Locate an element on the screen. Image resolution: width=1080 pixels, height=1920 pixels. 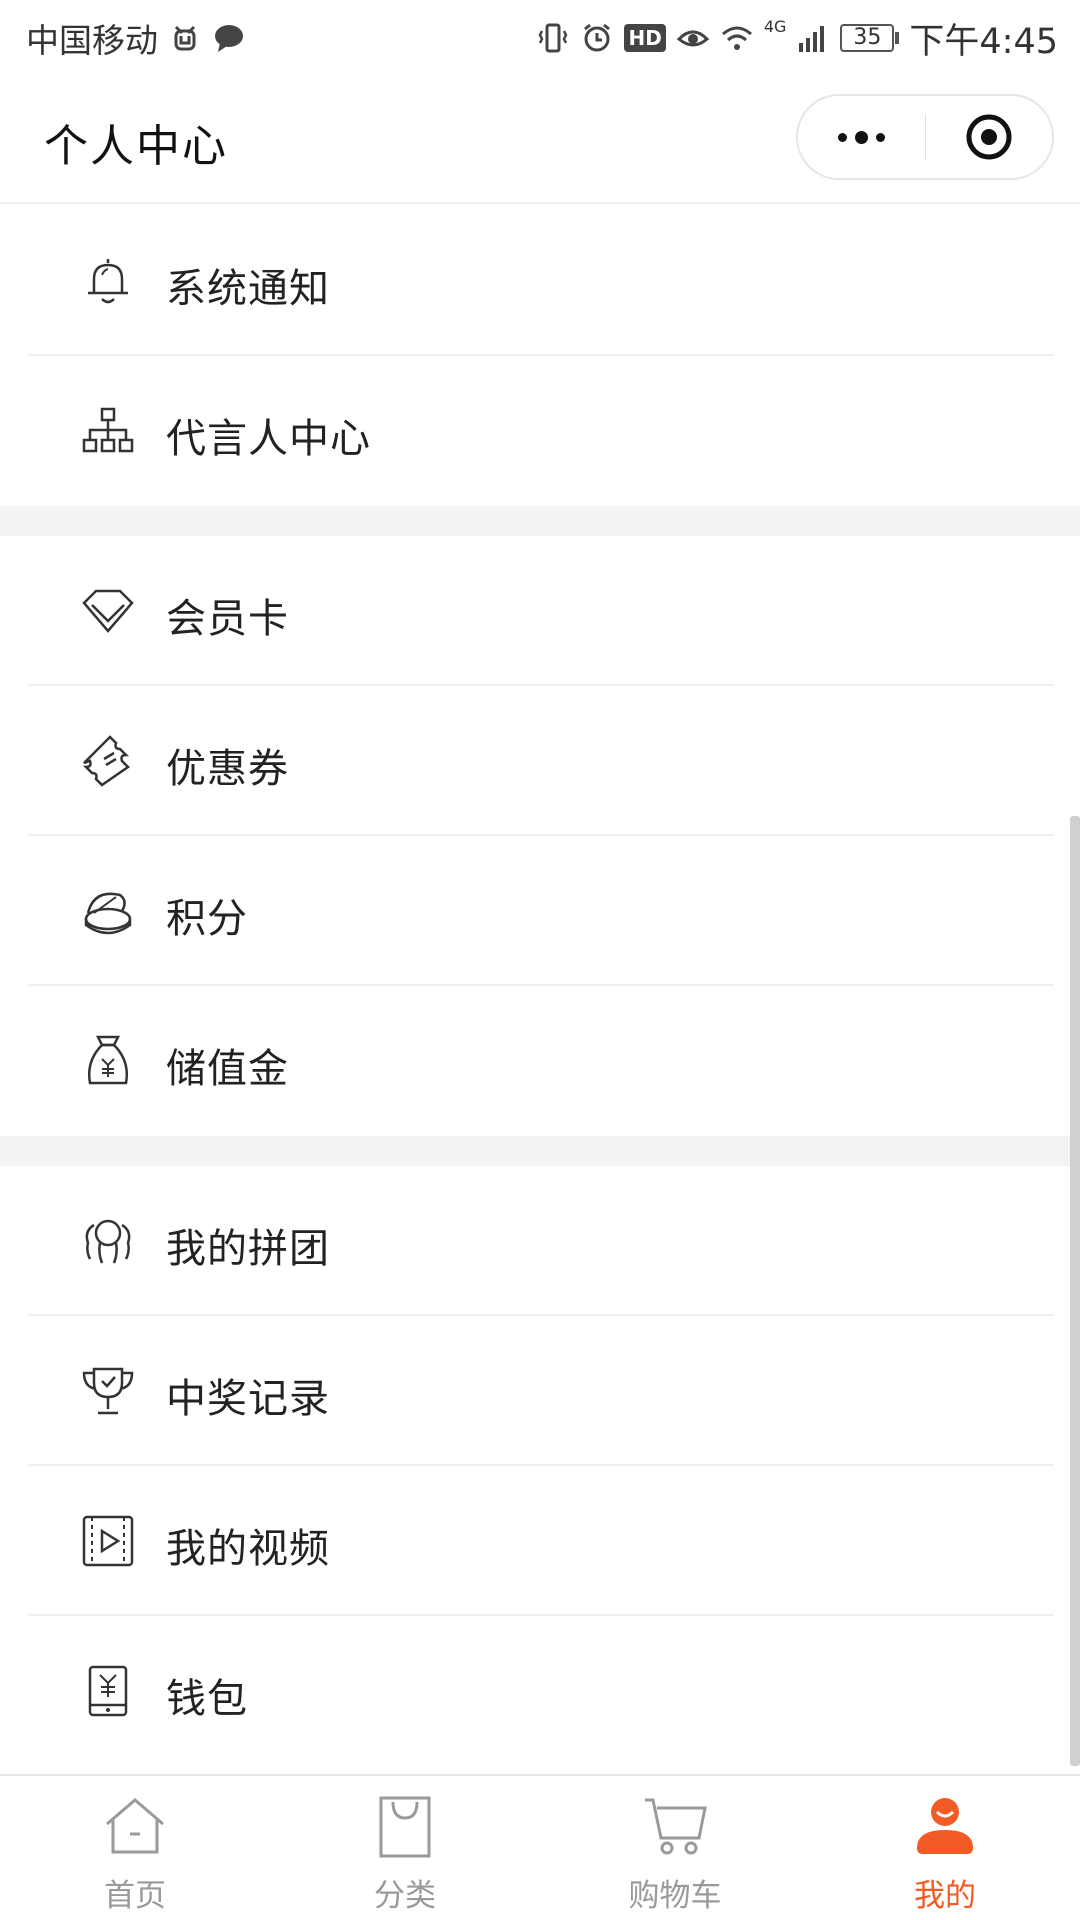
page-title: 个人中心 is located at coordinates (136, 146).